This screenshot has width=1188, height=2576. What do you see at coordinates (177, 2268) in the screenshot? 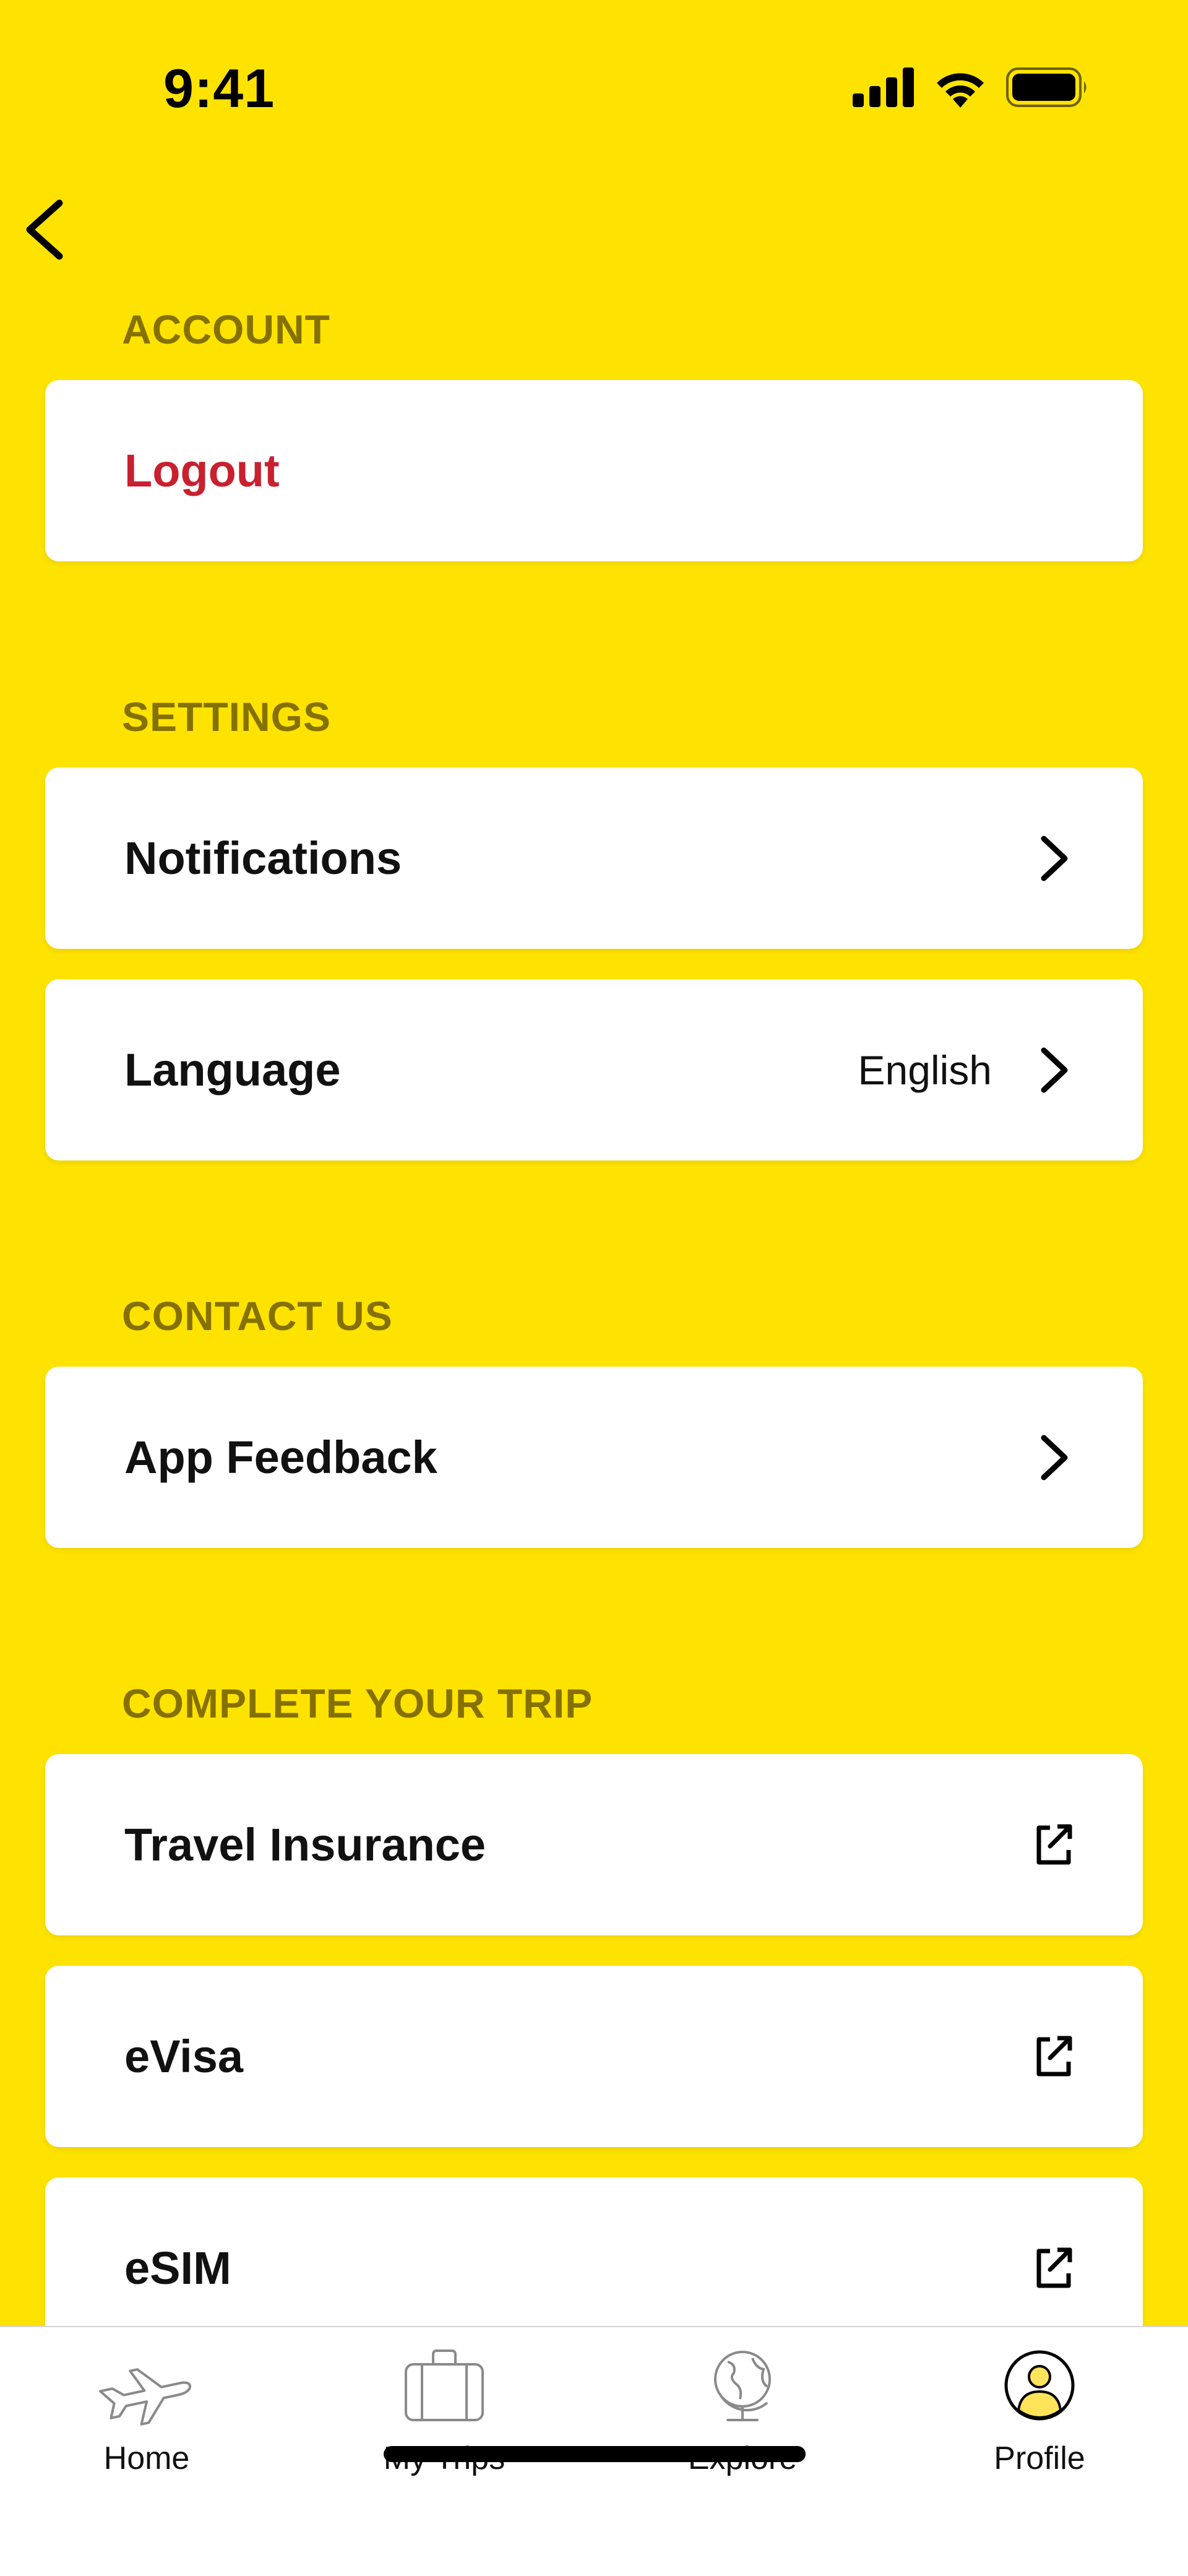
I see `esim-label: eSIM` at bounding box center [177, 2268].